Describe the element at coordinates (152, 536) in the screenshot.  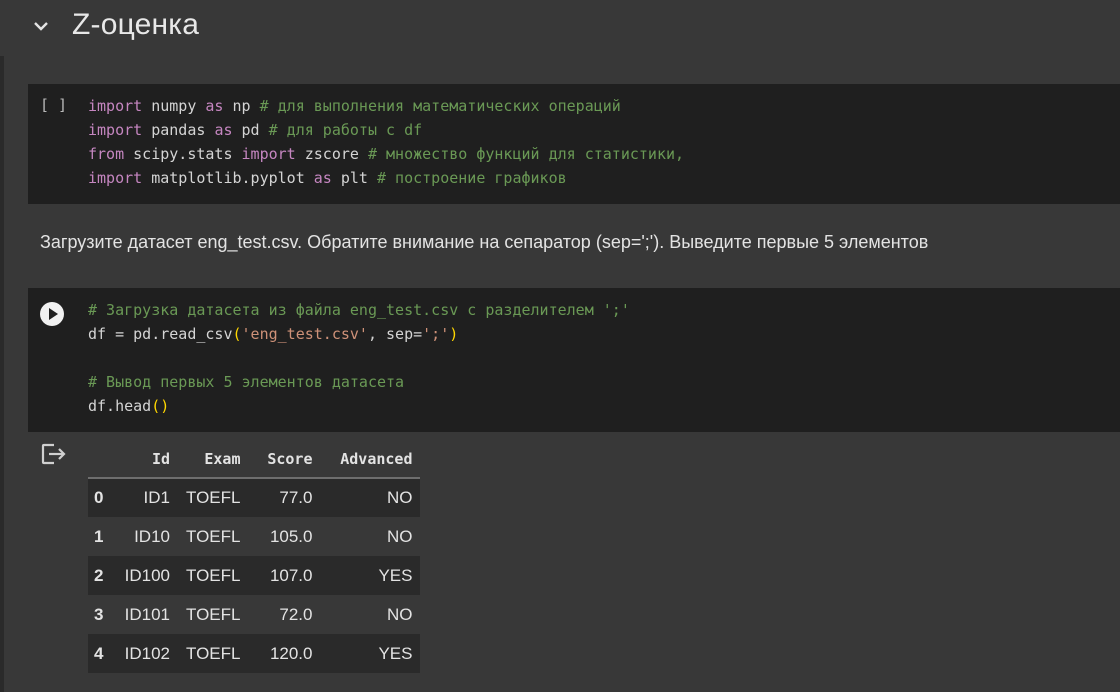
I see `cell-id: ID10` at that location.